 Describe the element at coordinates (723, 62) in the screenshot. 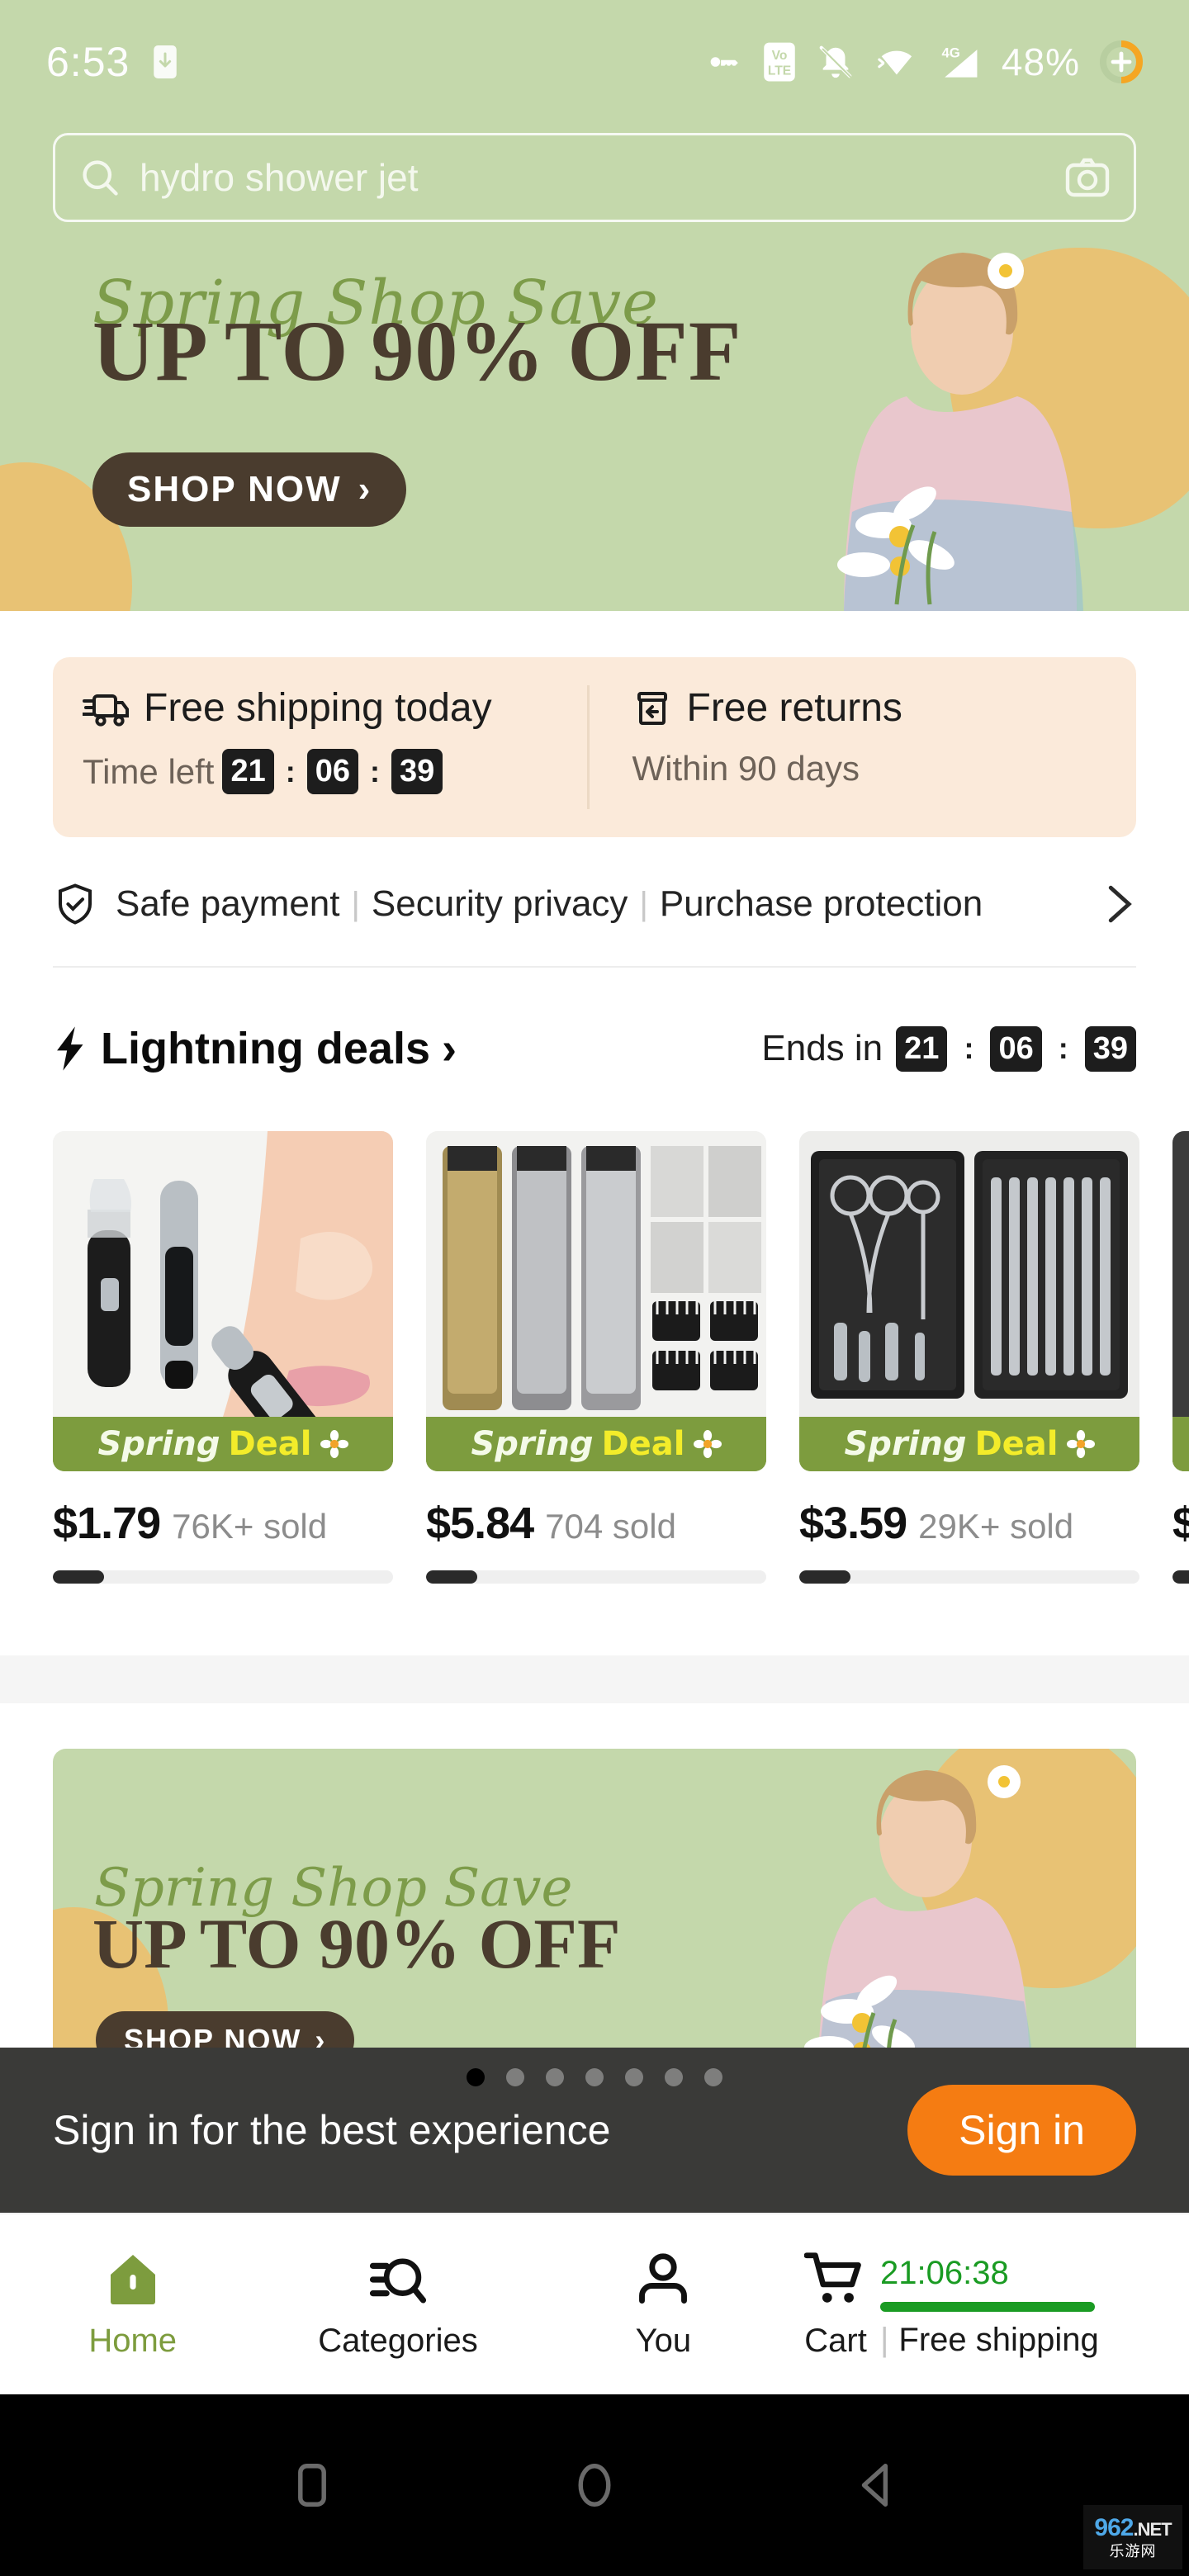

I see `vpn-key-icon` at that location.